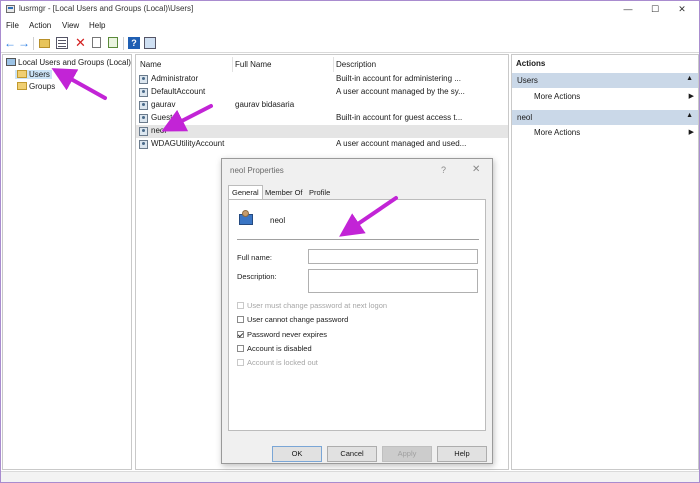  I want to click on tree-item-groups: Groups, so click(36, 86).